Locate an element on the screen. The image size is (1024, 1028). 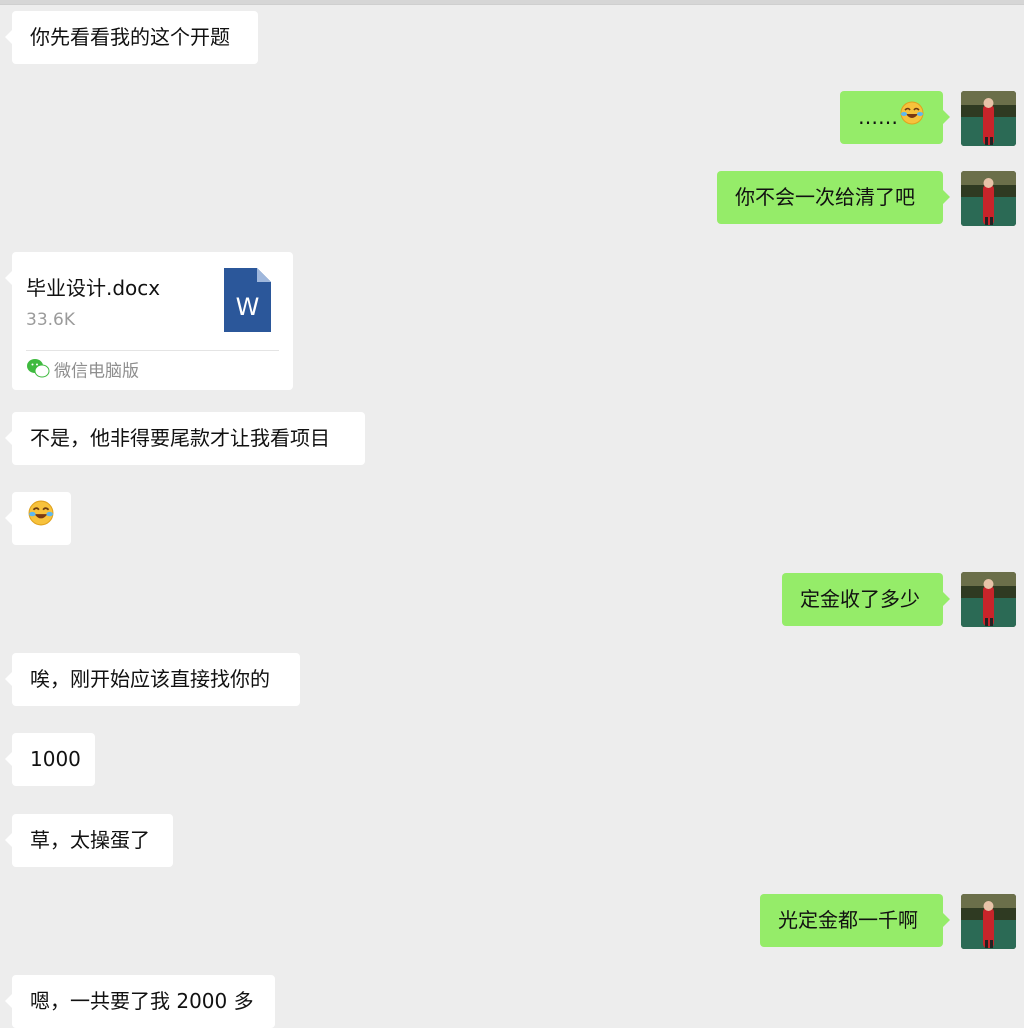
message-text: 不是，他非得要尾款才让我看项目 is located at coordinates (180, 438).